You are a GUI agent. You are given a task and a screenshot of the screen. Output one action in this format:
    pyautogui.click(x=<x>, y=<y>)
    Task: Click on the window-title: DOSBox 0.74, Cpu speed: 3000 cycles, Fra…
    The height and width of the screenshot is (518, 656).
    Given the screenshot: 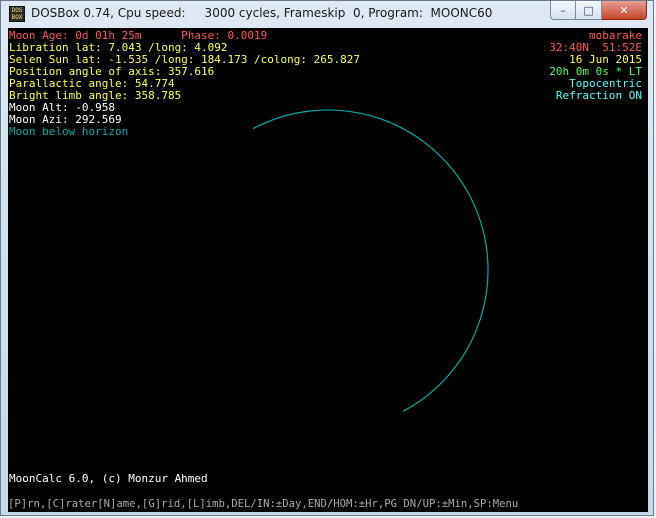 What is the action you would take?
    pyautogui.click(x=262, y=13)
    